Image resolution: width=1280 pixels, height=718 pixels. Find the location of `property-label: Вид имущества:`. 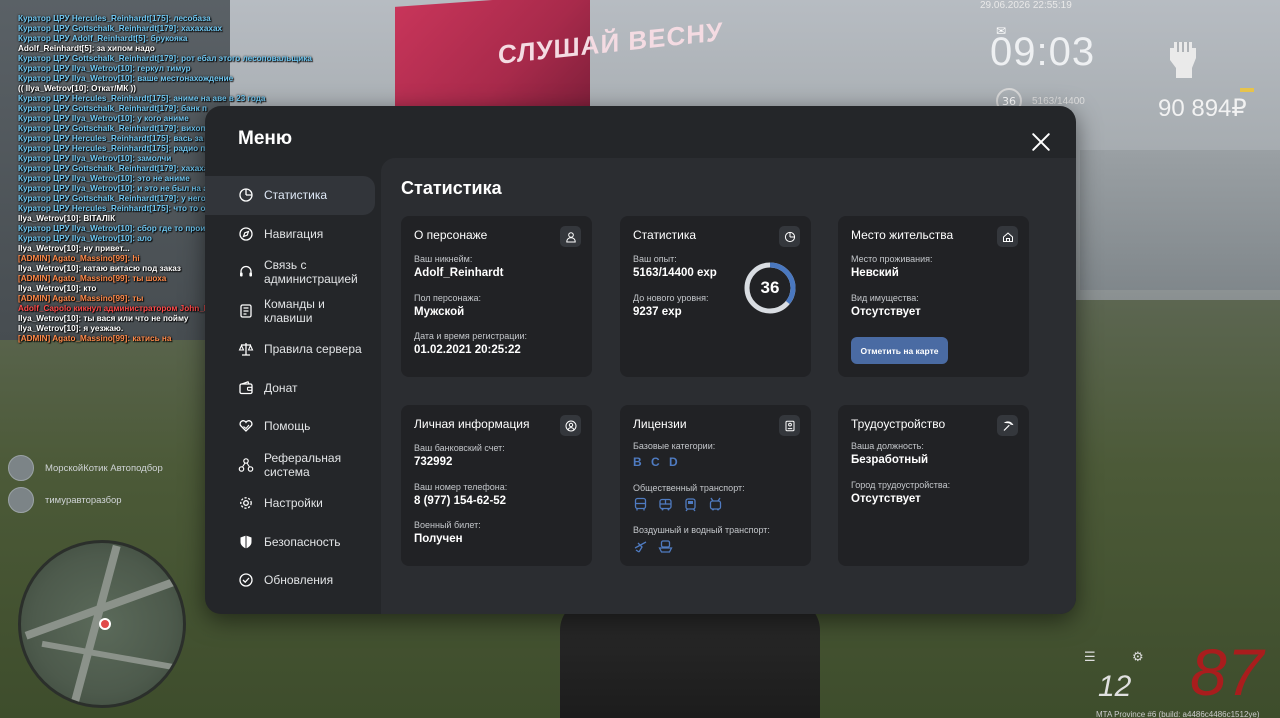

property-label: Вид имущества: is located at coordinates (885, 298).